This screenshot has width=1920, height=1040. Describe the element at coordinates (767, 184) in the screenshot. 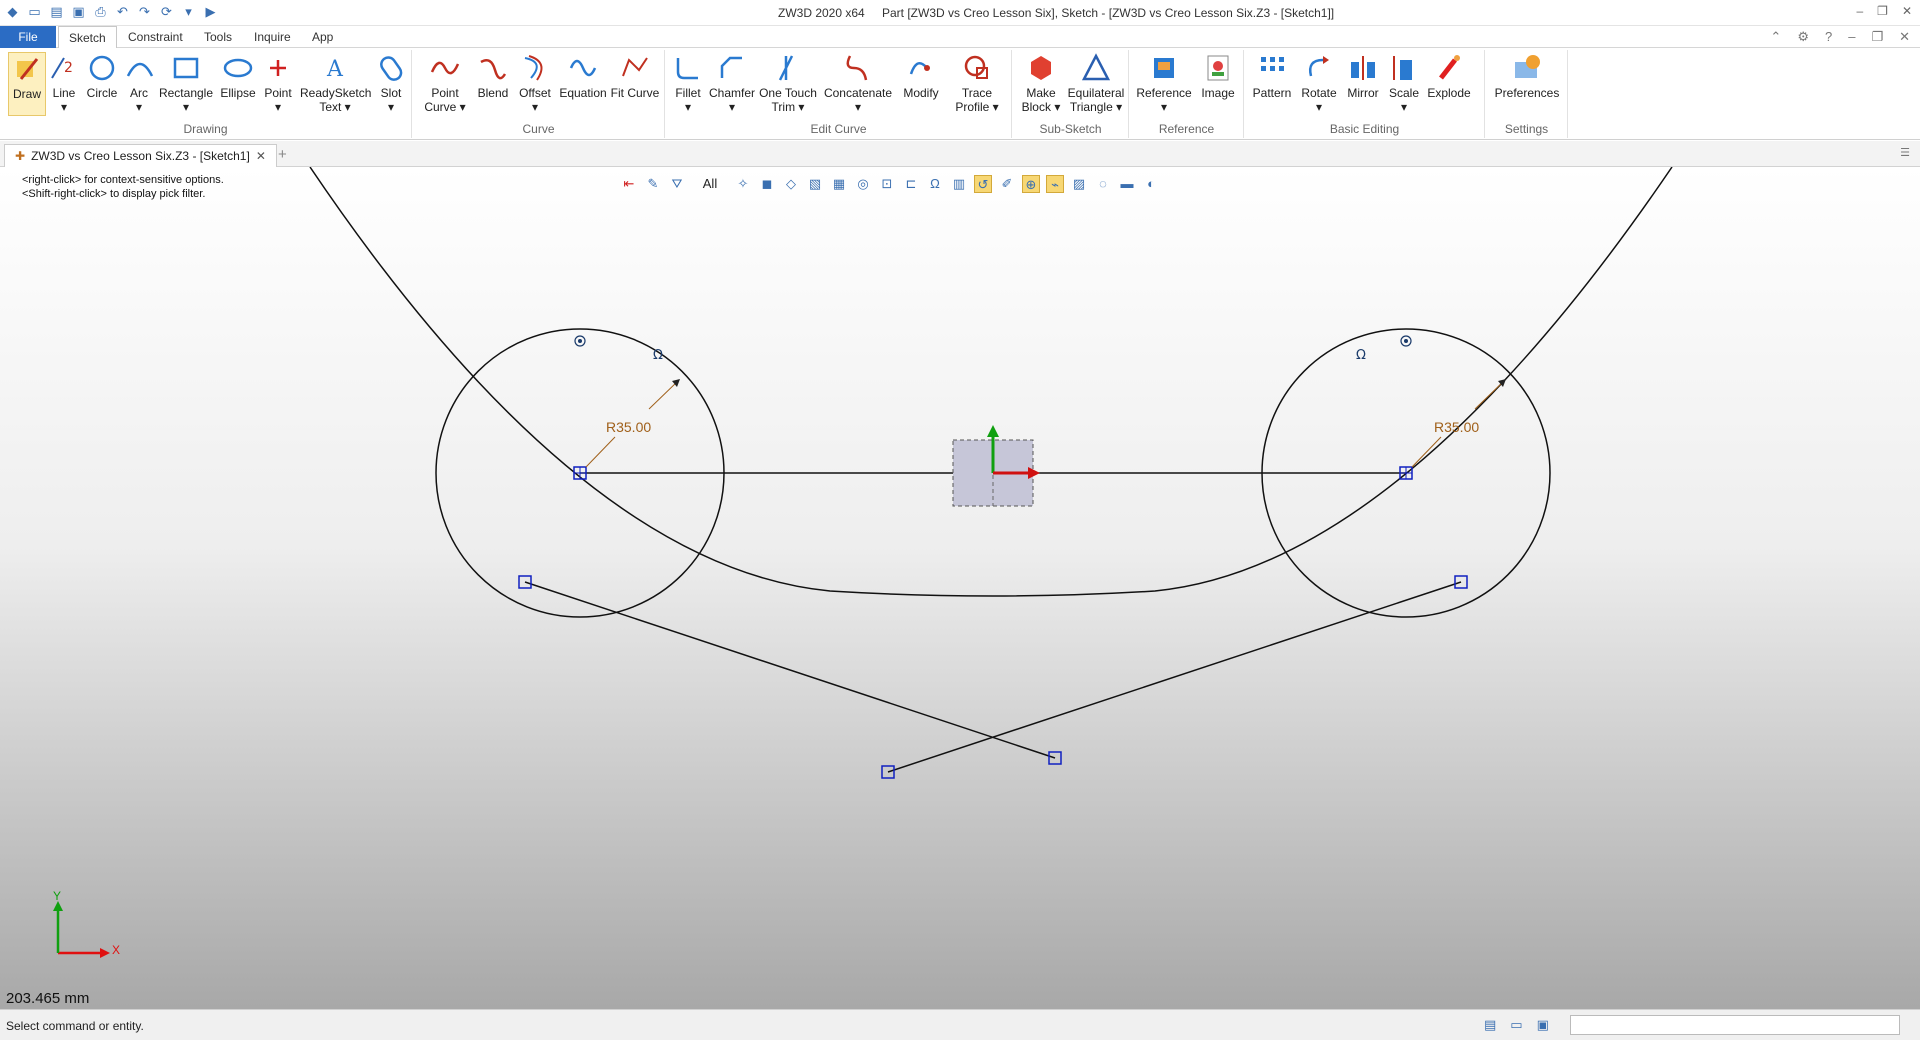

I see `shaded-view-icon: ◼` at that location.